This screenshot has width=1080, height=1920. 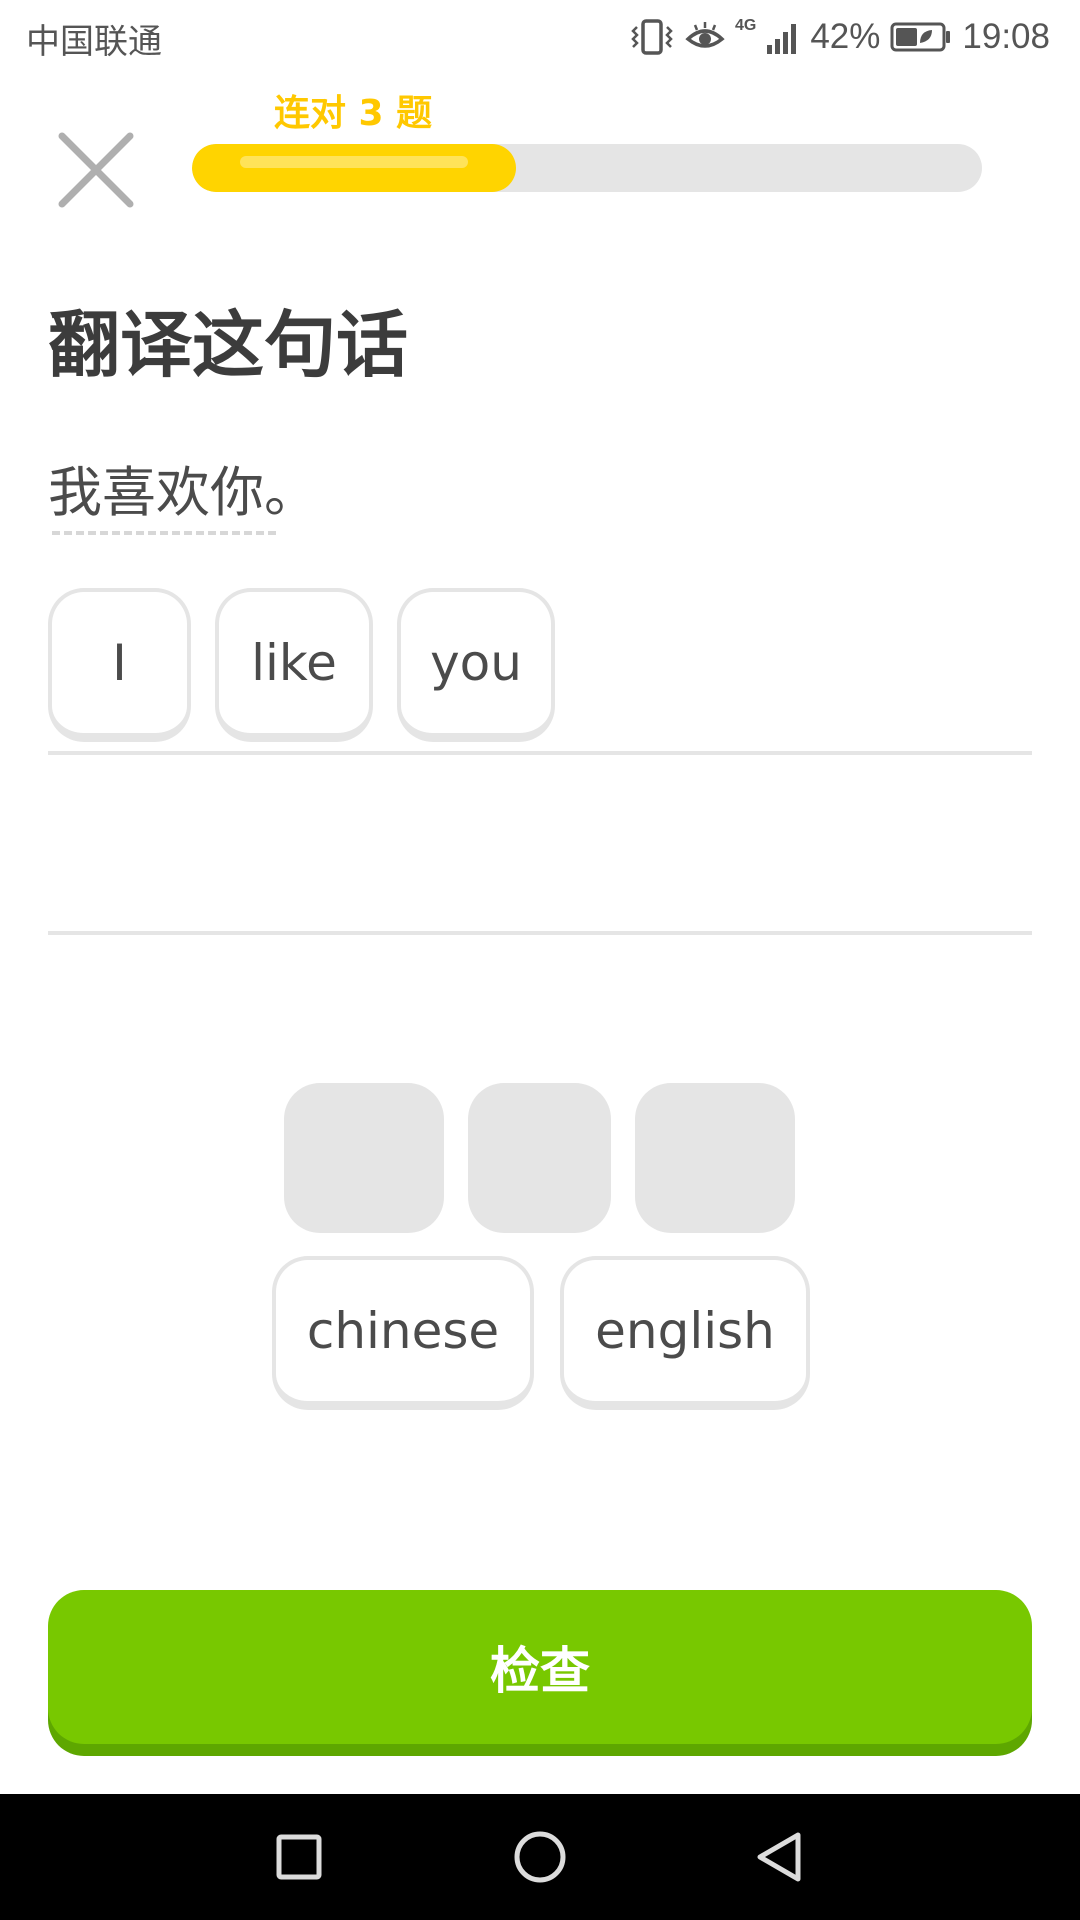 I want to click on word-bank-used-row, so click(x=539, y=1158).